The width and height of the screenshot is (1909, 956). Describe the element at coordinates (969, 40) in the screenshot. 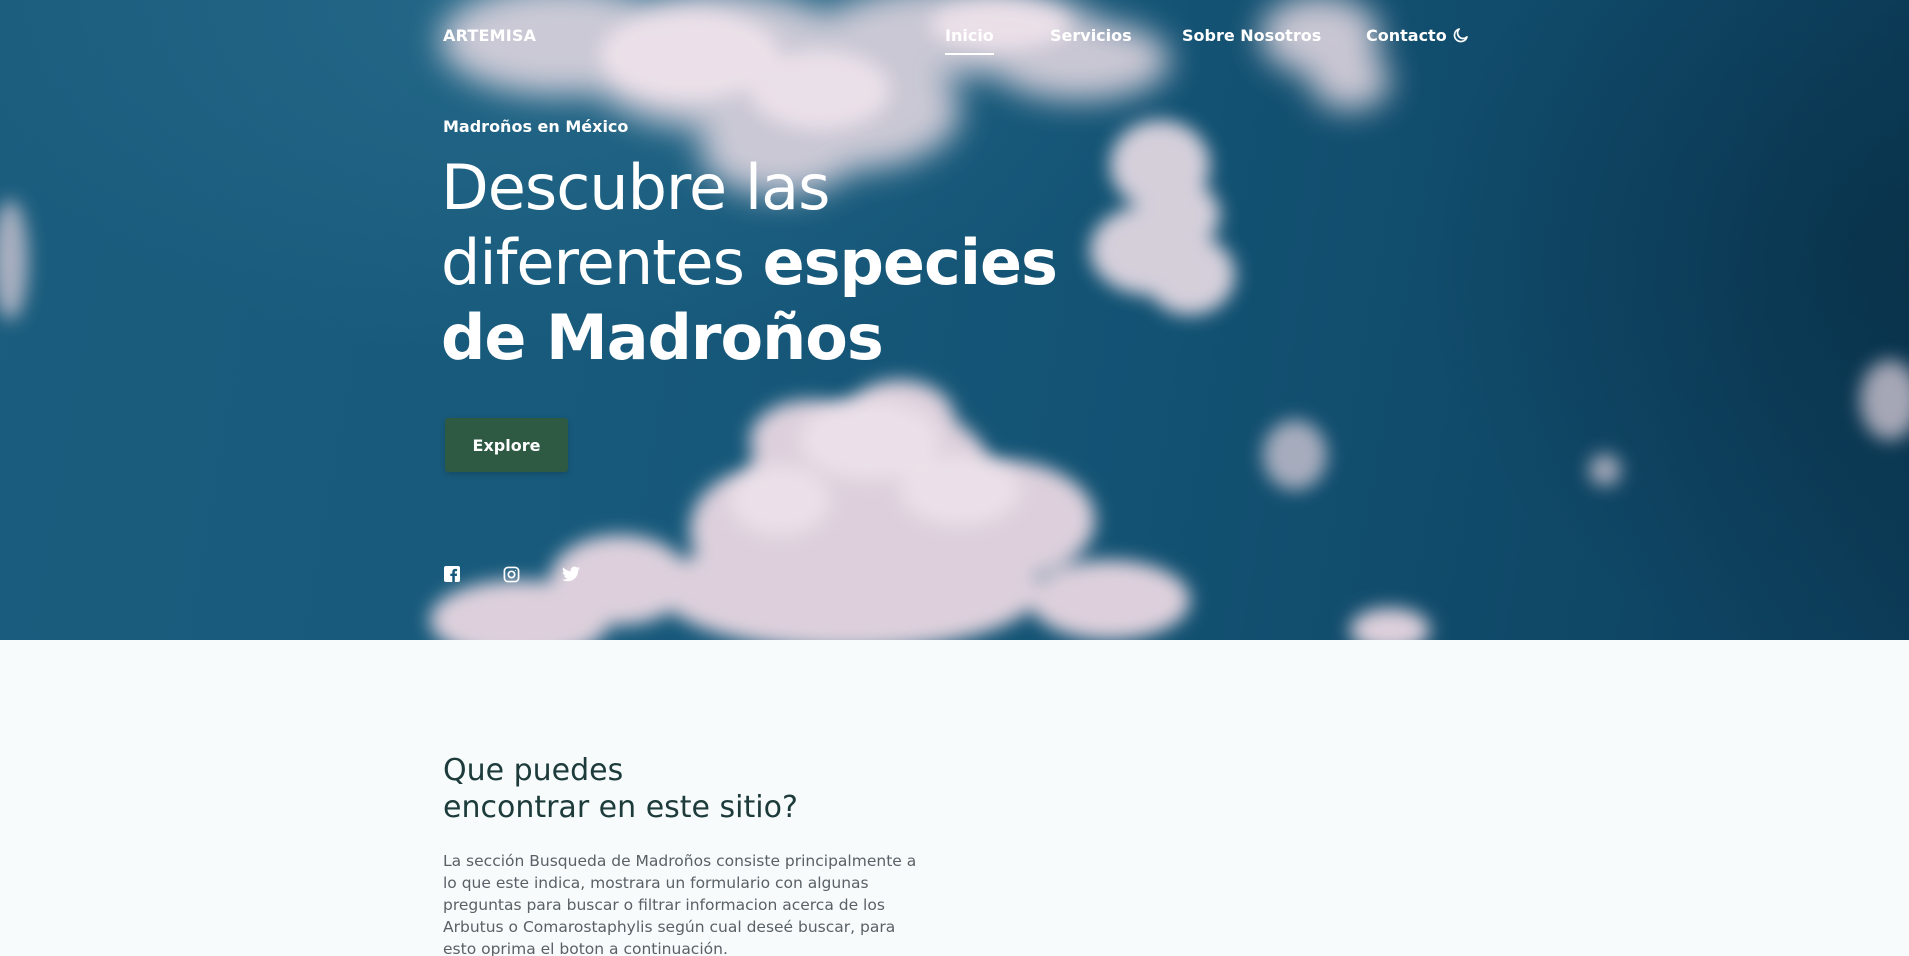

I see `nav-item-inicio: Inicio` at that location.